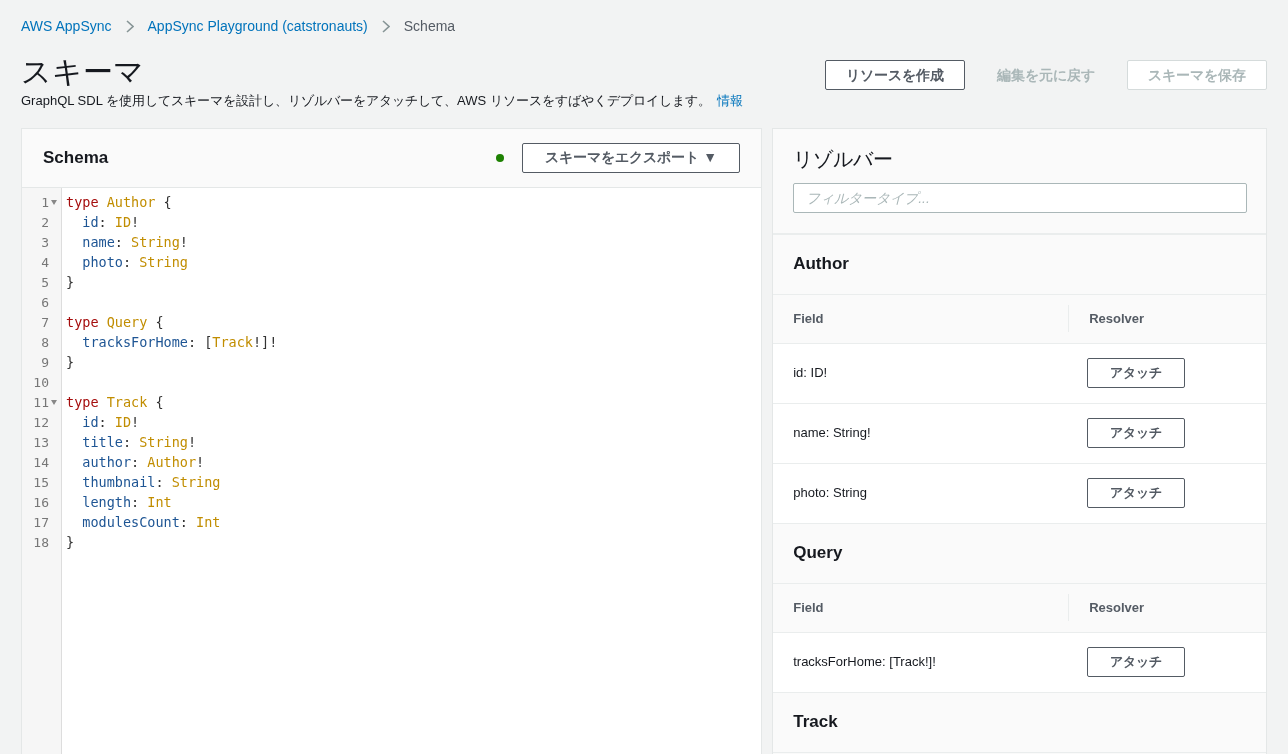 The width and height of the screenshot is (1288, 754). Describe the element at coordinates (821, 264) in the screenshot. I see `type-heading: Author` at that location.